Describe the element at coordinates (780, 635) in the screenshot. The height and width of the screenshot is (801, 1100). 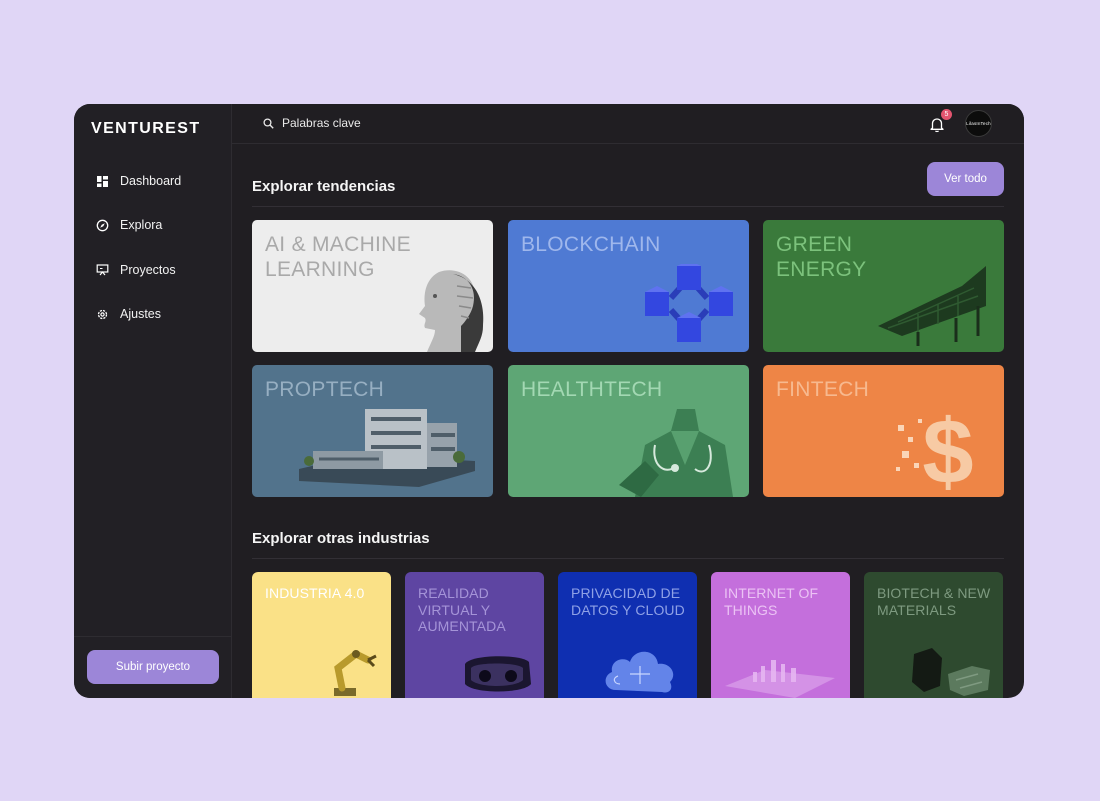
I see `industry-card-iot: INTERNET OF THINGS` at that location.